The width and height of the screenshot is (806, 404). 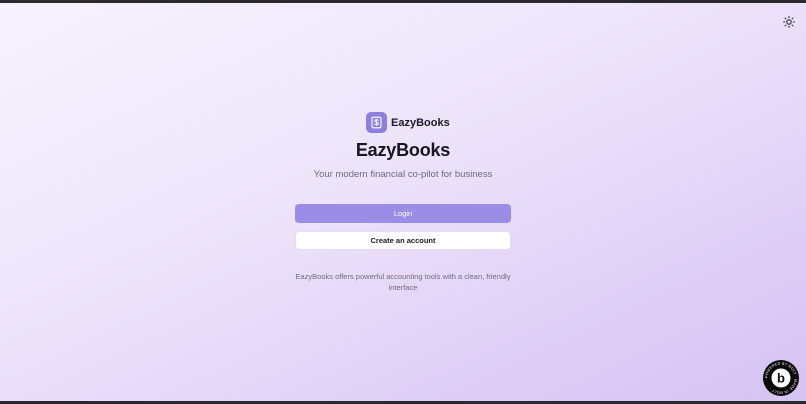 I want to click on create-account-button: Create an account, so click(x=403, y=240).